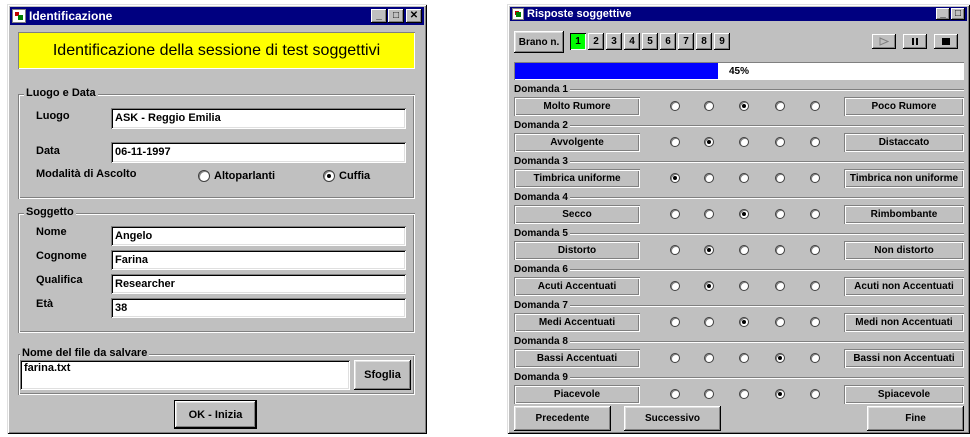  Describe the element at coordinates (204, 176) in the screenshot. I see `altoparlanti-radio` at that location.